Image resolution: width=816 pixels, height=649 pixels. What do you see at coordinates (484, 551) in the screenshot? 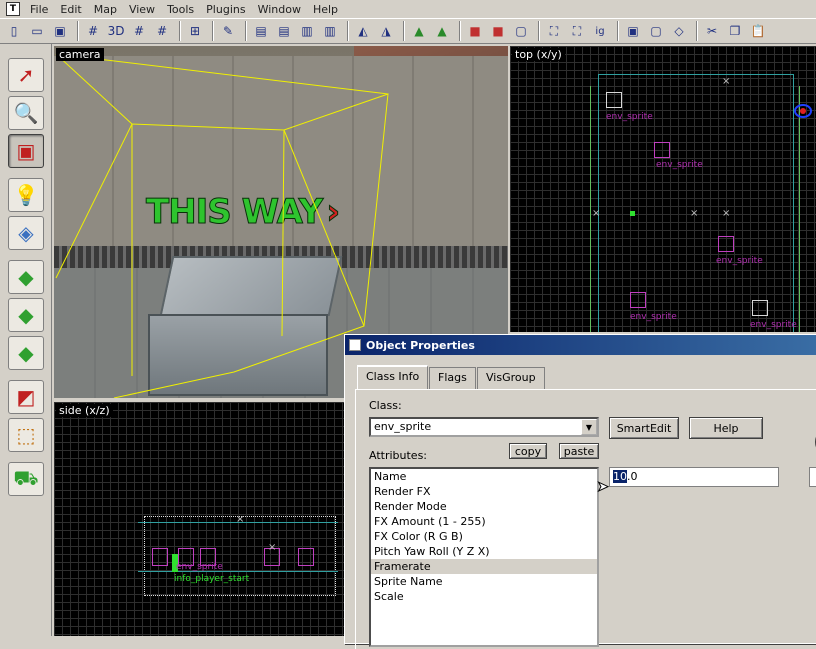
I see `attribute-row: Pitch Yaw Roll (Y Z X)` at bounding box center [484, 551].